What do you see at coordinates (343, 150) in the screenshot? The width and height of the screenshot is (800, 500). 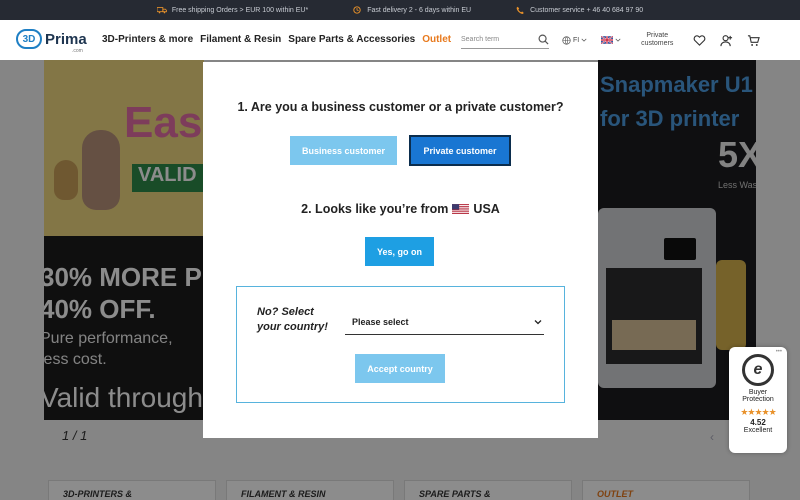 I see `business-customer-button: Business customer` at bounding box center [343, 150].